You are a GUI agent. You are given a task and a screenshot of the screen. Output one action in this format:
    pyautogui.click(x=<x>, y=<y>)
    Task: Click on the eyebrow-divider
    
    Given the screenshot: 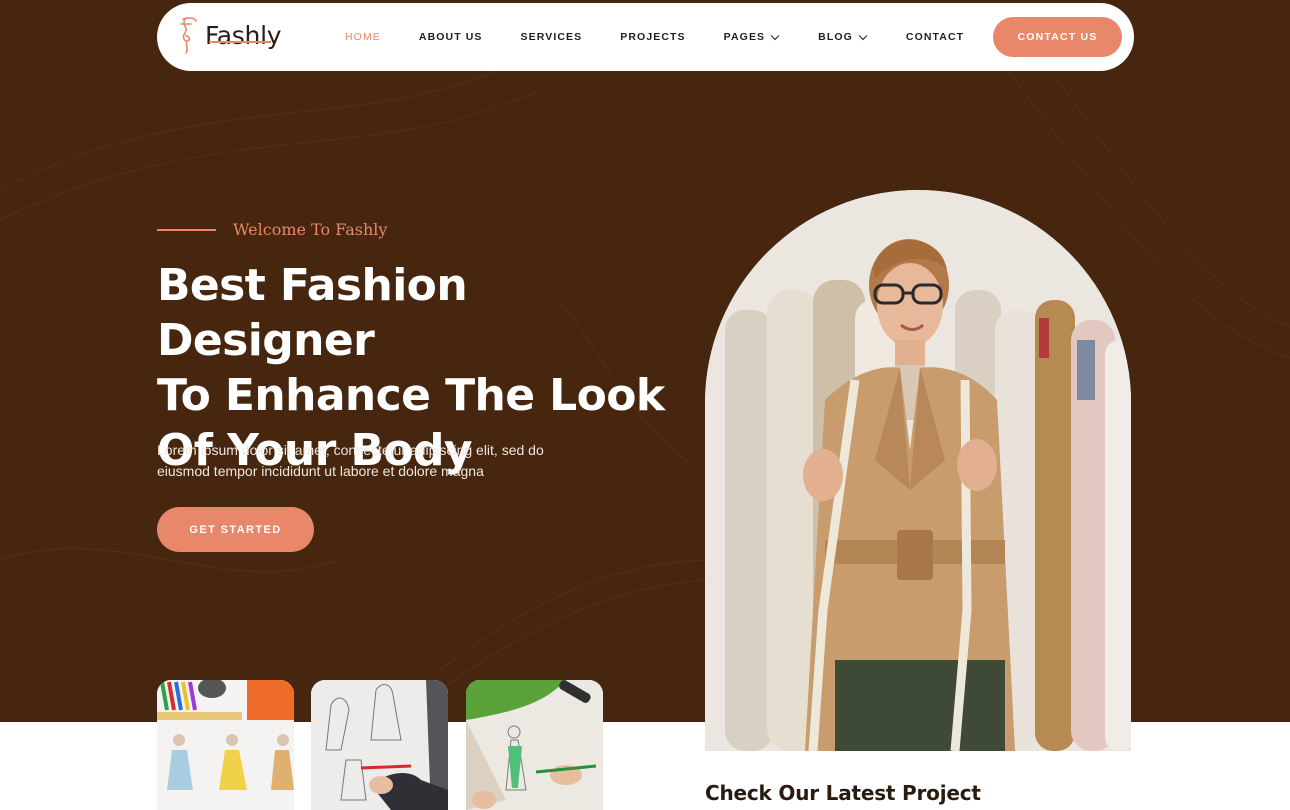 What is the action you would take?
    pyautogui.click(x=186, y=229)
    